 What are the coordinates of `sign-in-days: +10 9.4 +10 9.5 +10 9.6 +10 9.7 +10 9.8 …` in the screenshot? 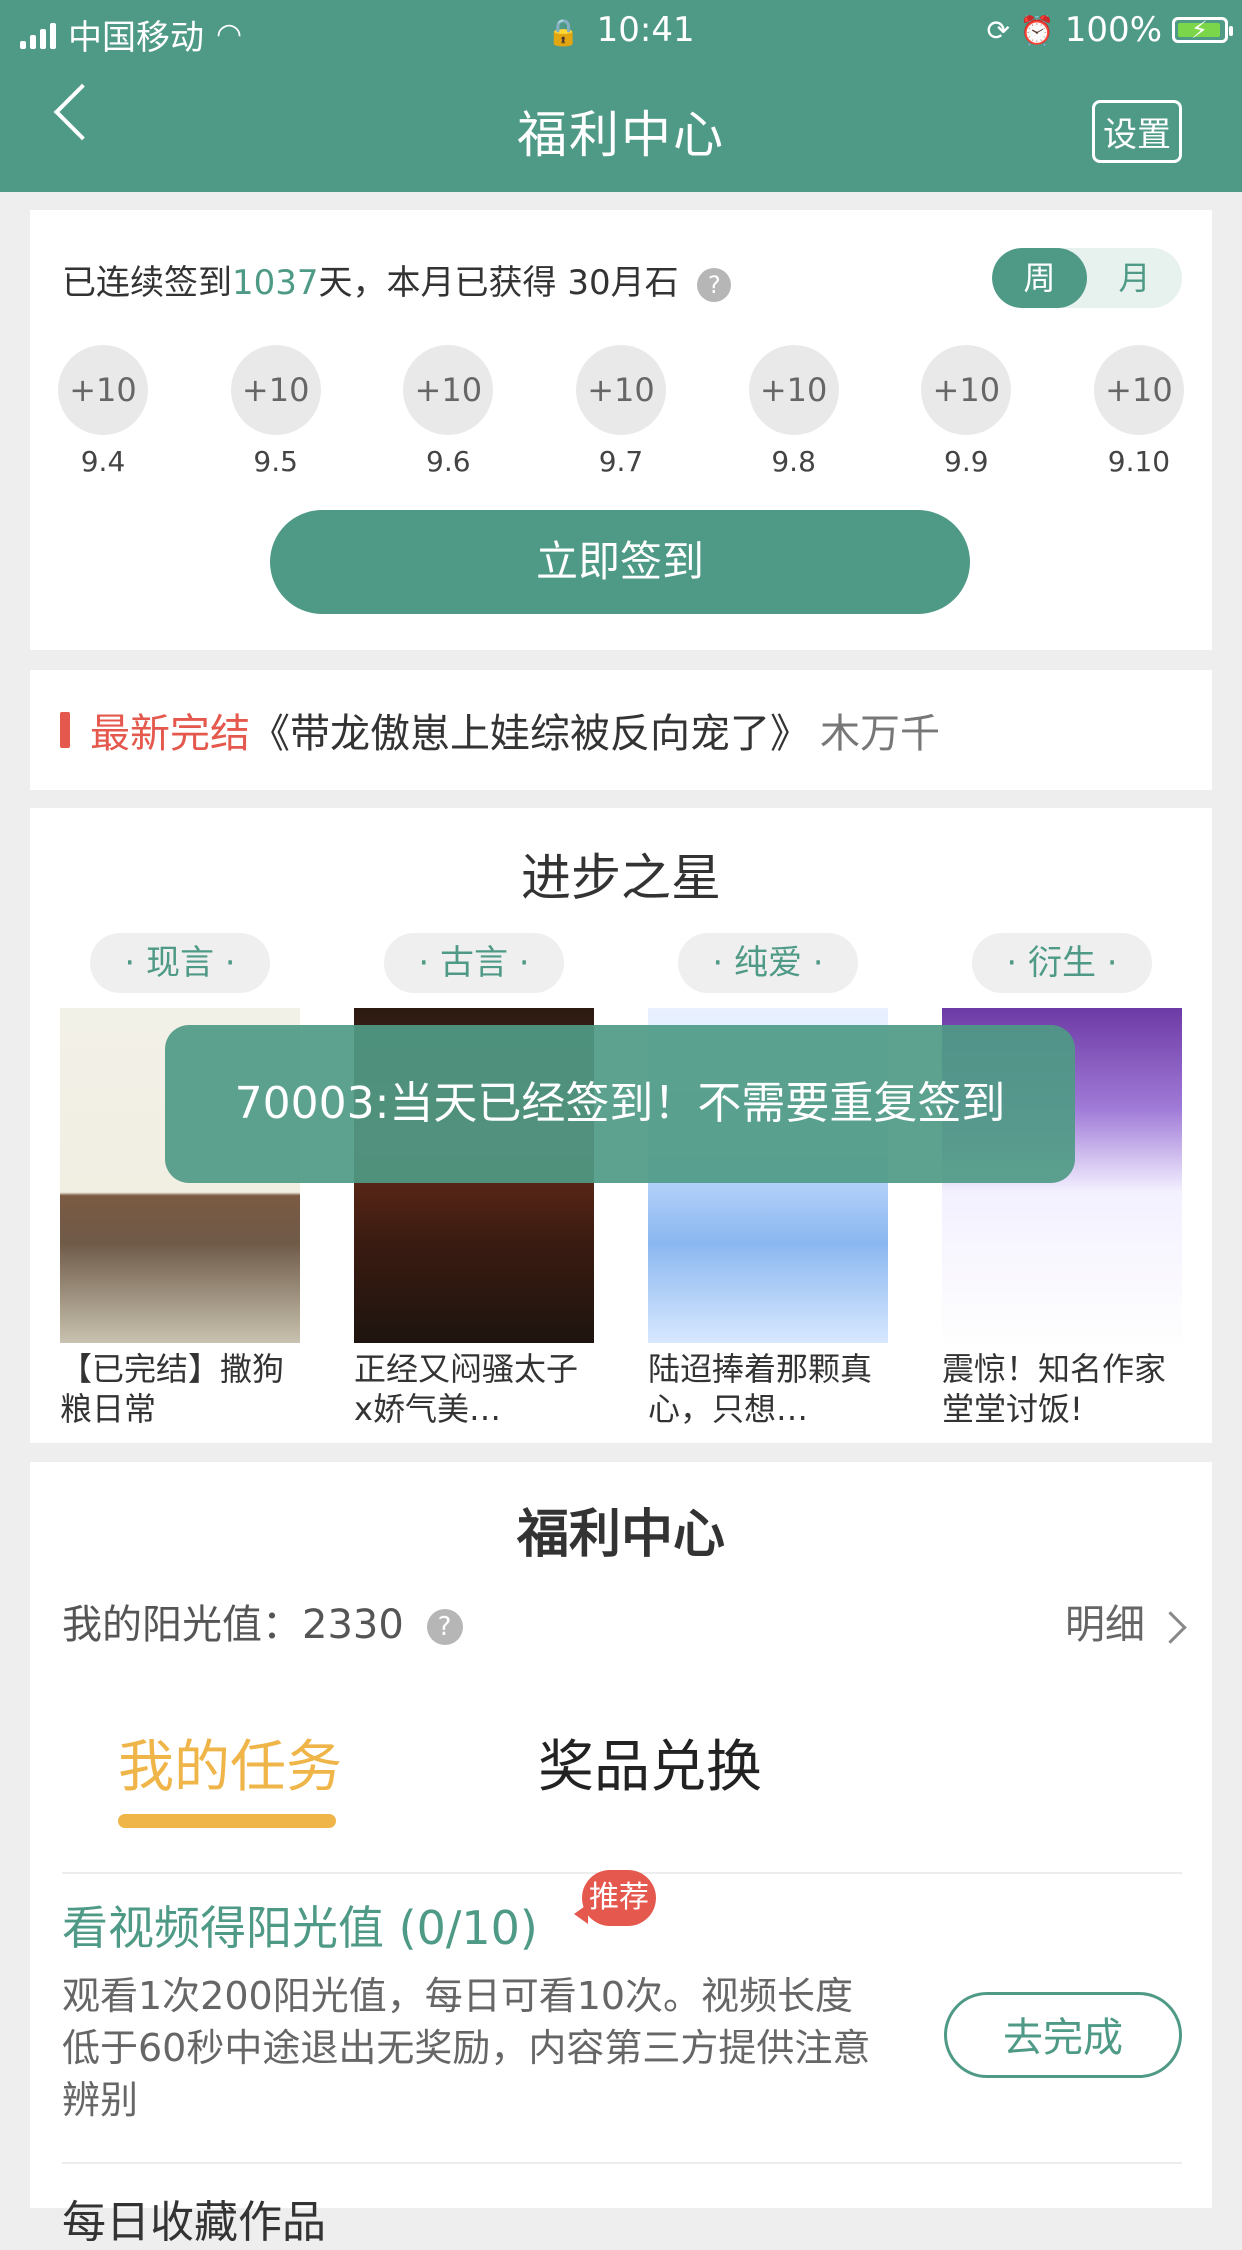 It's located at (621, 415).